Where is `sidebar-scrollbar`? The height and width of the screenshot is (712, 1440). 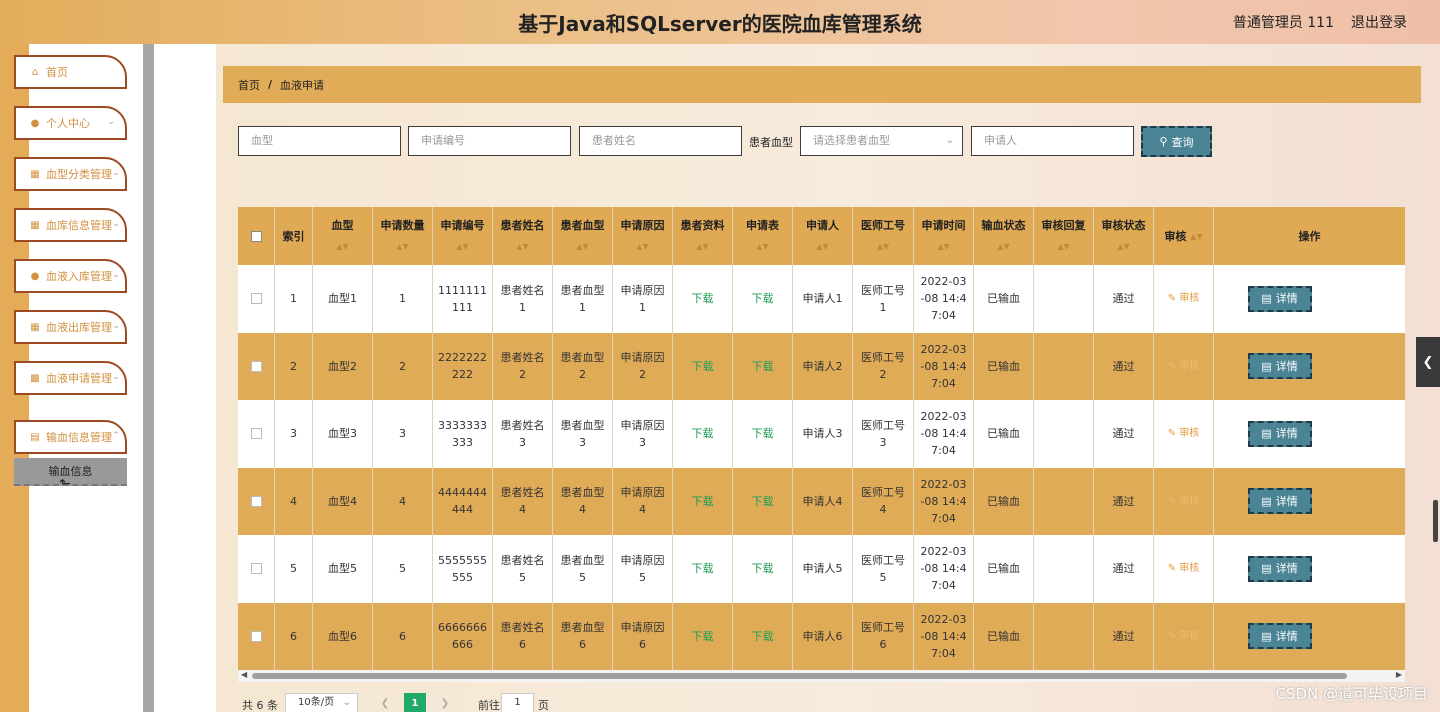
sidebar-scrollbar is located at coordinates (148, 378).